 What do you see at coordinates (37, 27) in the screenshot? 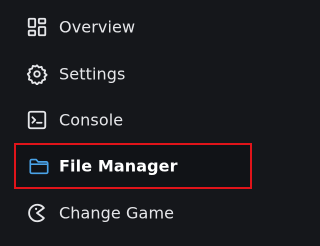
I see `dashboard-icon` at bounding box center [37, 27].